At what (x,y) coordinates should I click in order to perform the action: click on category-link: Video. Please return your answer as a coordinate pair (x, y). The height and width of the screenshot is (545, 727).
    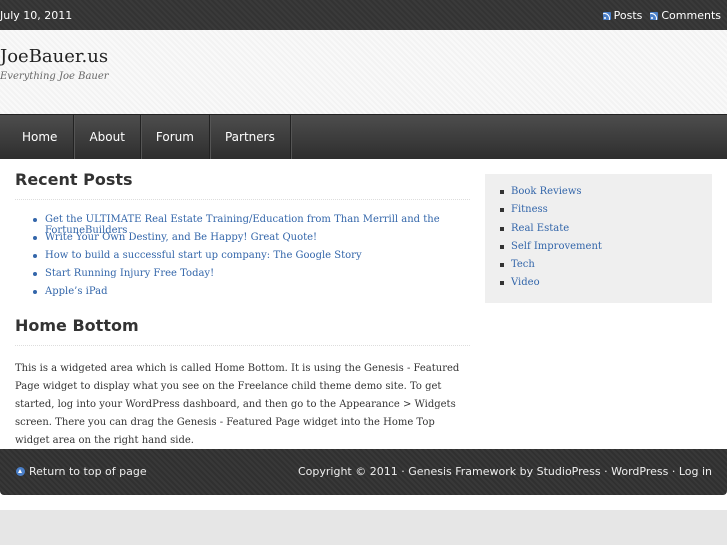
    Looking at the image, I should click on (606, 286).